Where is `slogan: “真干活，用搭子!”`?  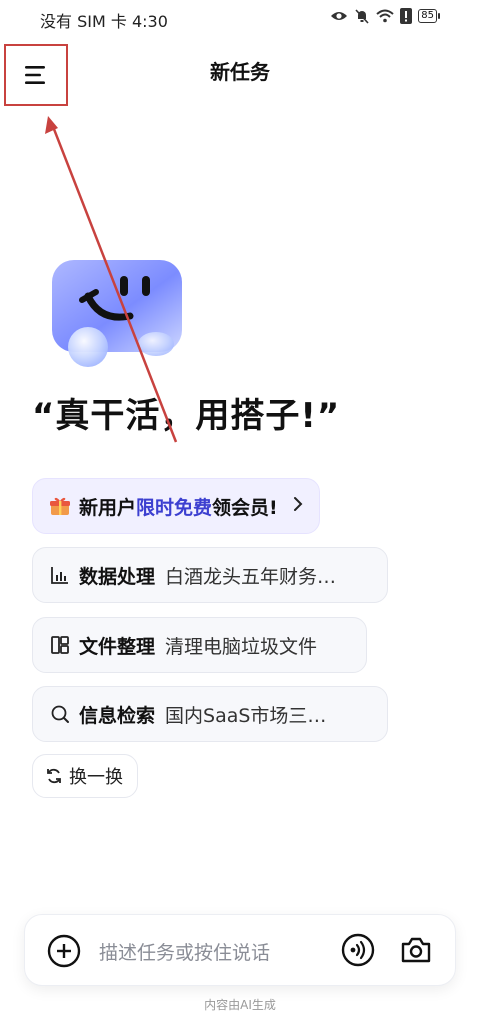
slogan: “真干活，用搭子!” is located at coordinates (186, 416).